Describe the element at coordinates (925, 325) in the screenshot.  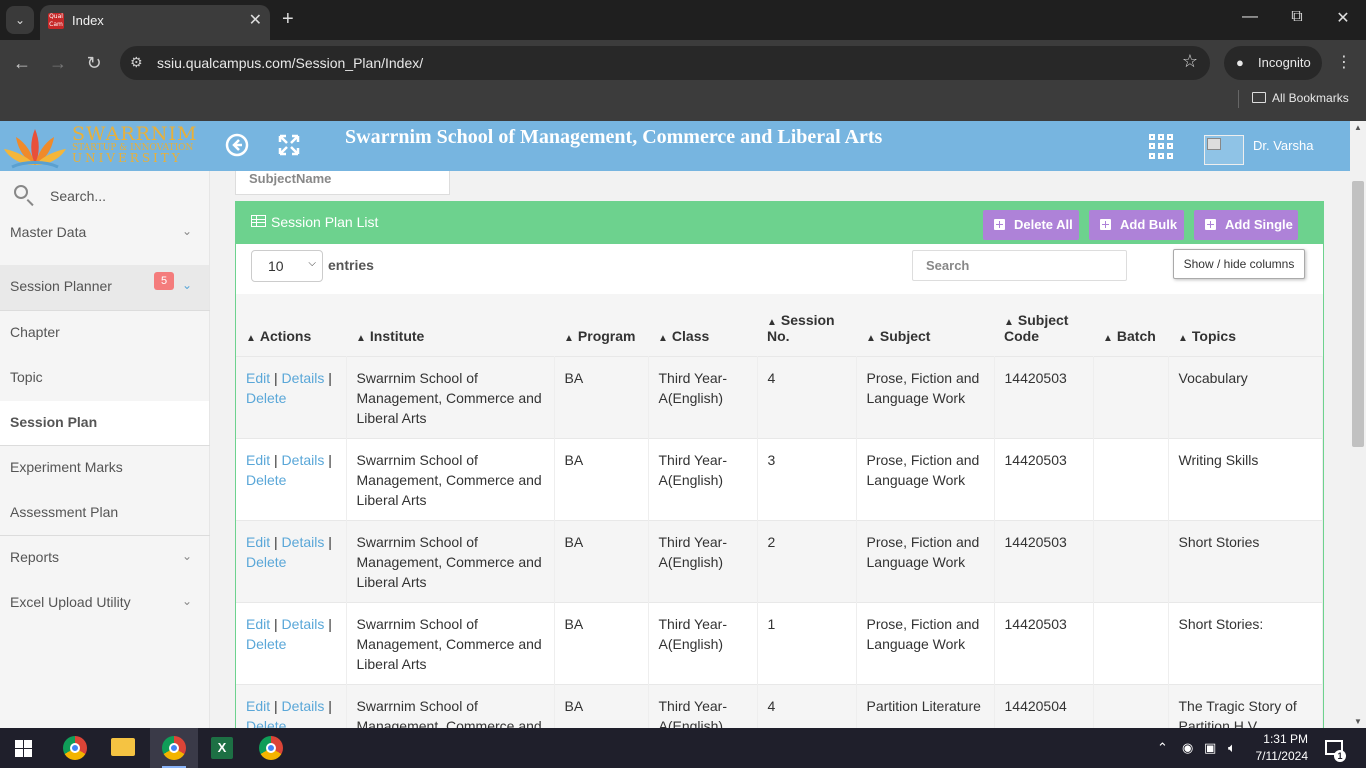
I see `column-header-subject: ▲ Subject` at that location.